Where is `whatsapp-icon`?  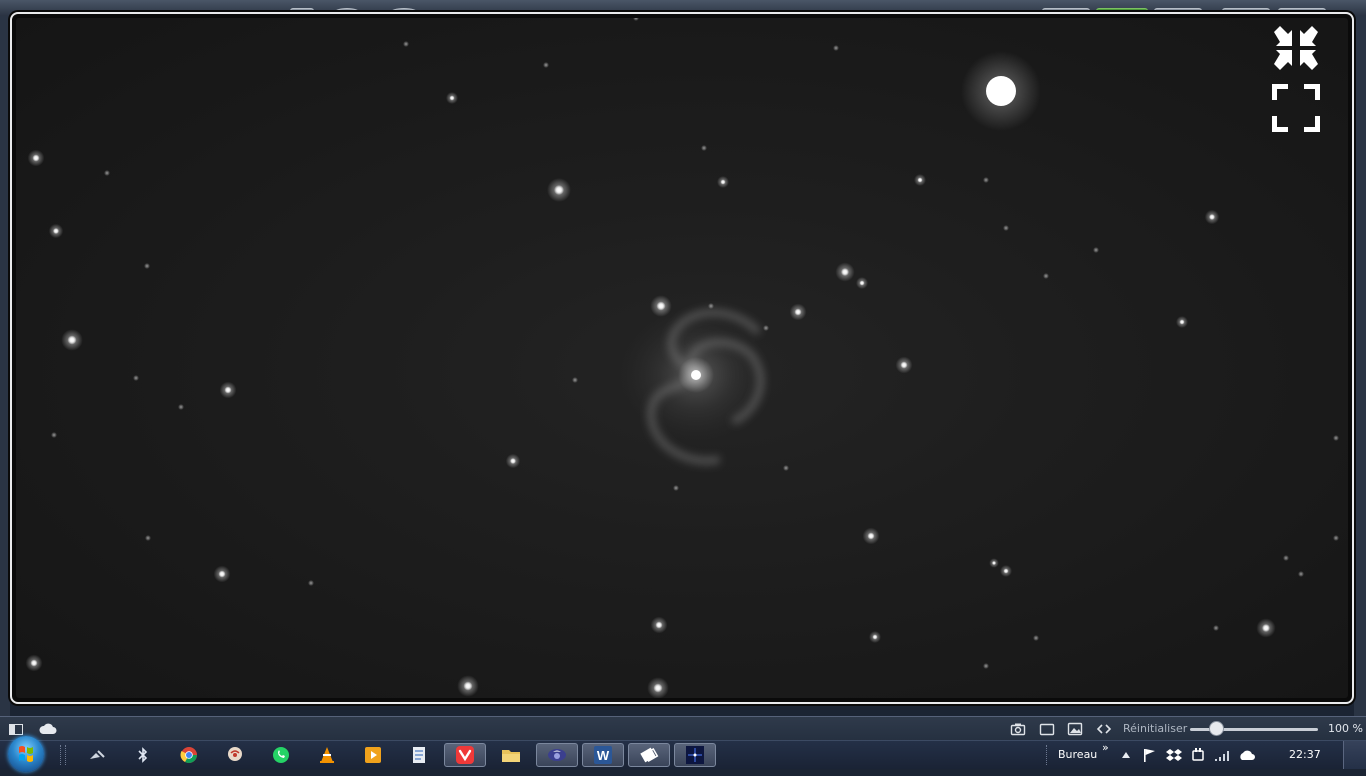
whatsapp-icon is located at coordinates (281, 755).